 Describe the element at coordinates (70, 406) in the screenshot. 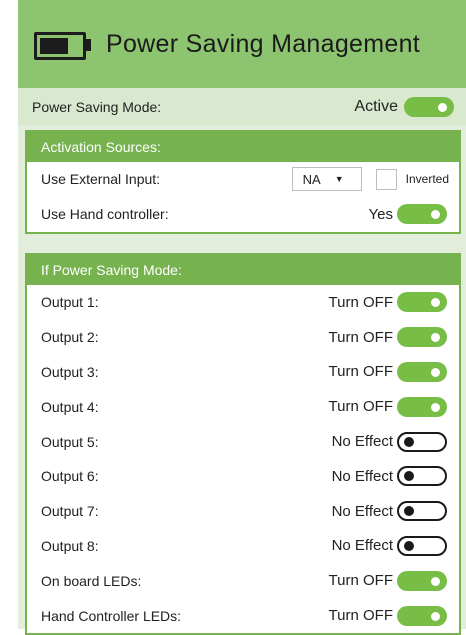

I see `output-label: Output 4:` at that location.